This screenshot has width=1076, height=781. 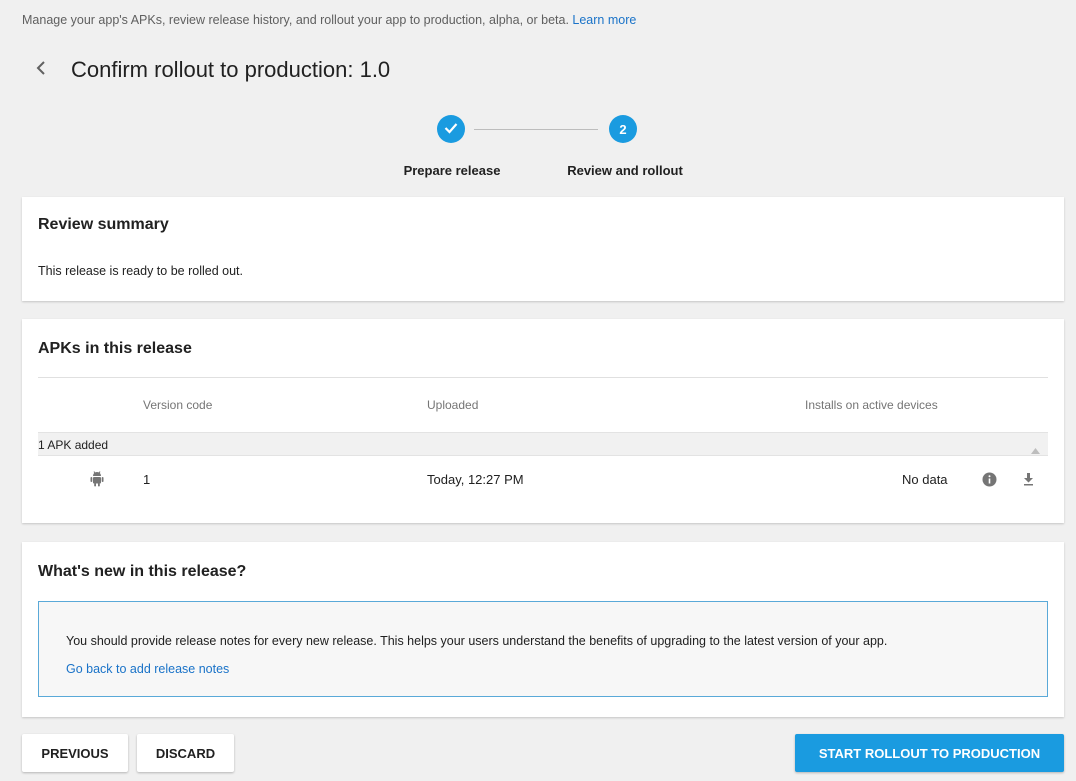 I want to click on apk-group-row: 1 APK added, so click(x=543, y=444).